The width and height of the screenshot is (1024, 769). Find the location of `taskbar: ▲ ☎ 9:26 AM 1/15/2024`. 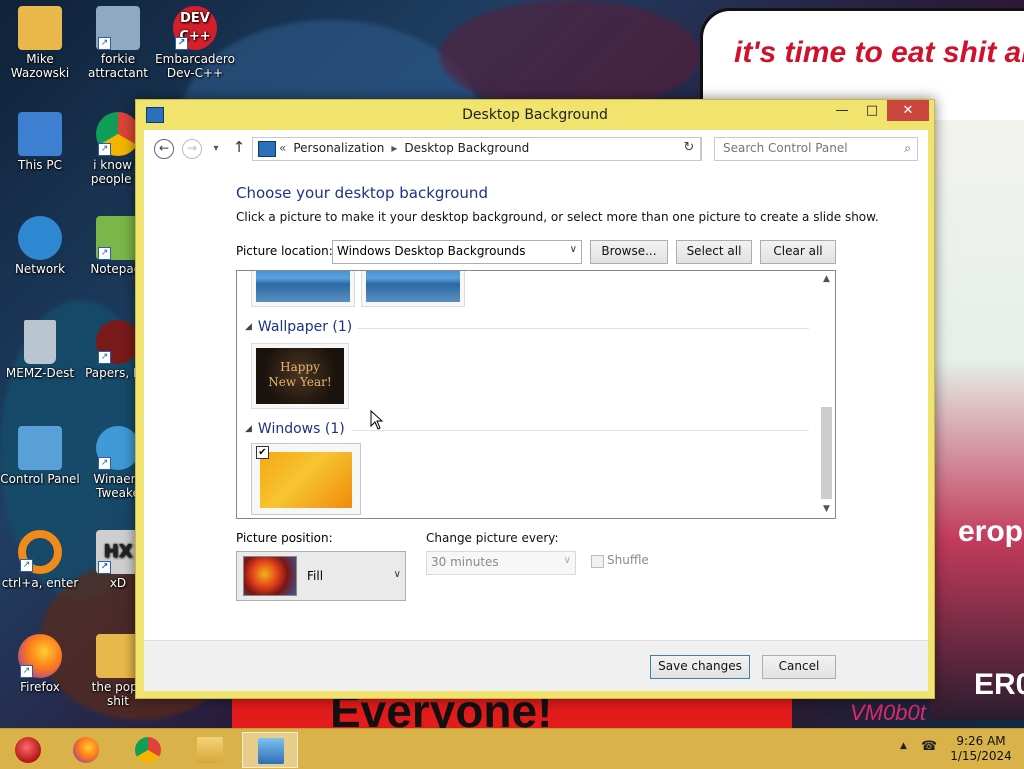

taskbar: ▲ ☎ 9:26 AM 1/15/2024 is located at coordinates (512, 748).